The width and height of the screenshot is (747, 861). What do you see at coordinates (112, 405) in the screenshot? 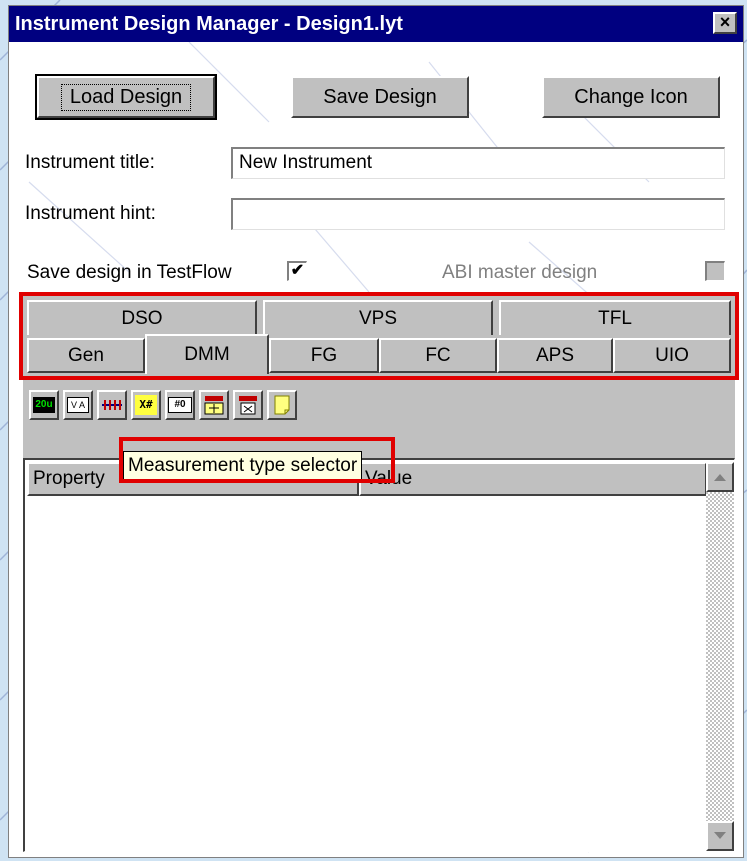
I see `range-bar-icon` at bounding box center [112, 405].